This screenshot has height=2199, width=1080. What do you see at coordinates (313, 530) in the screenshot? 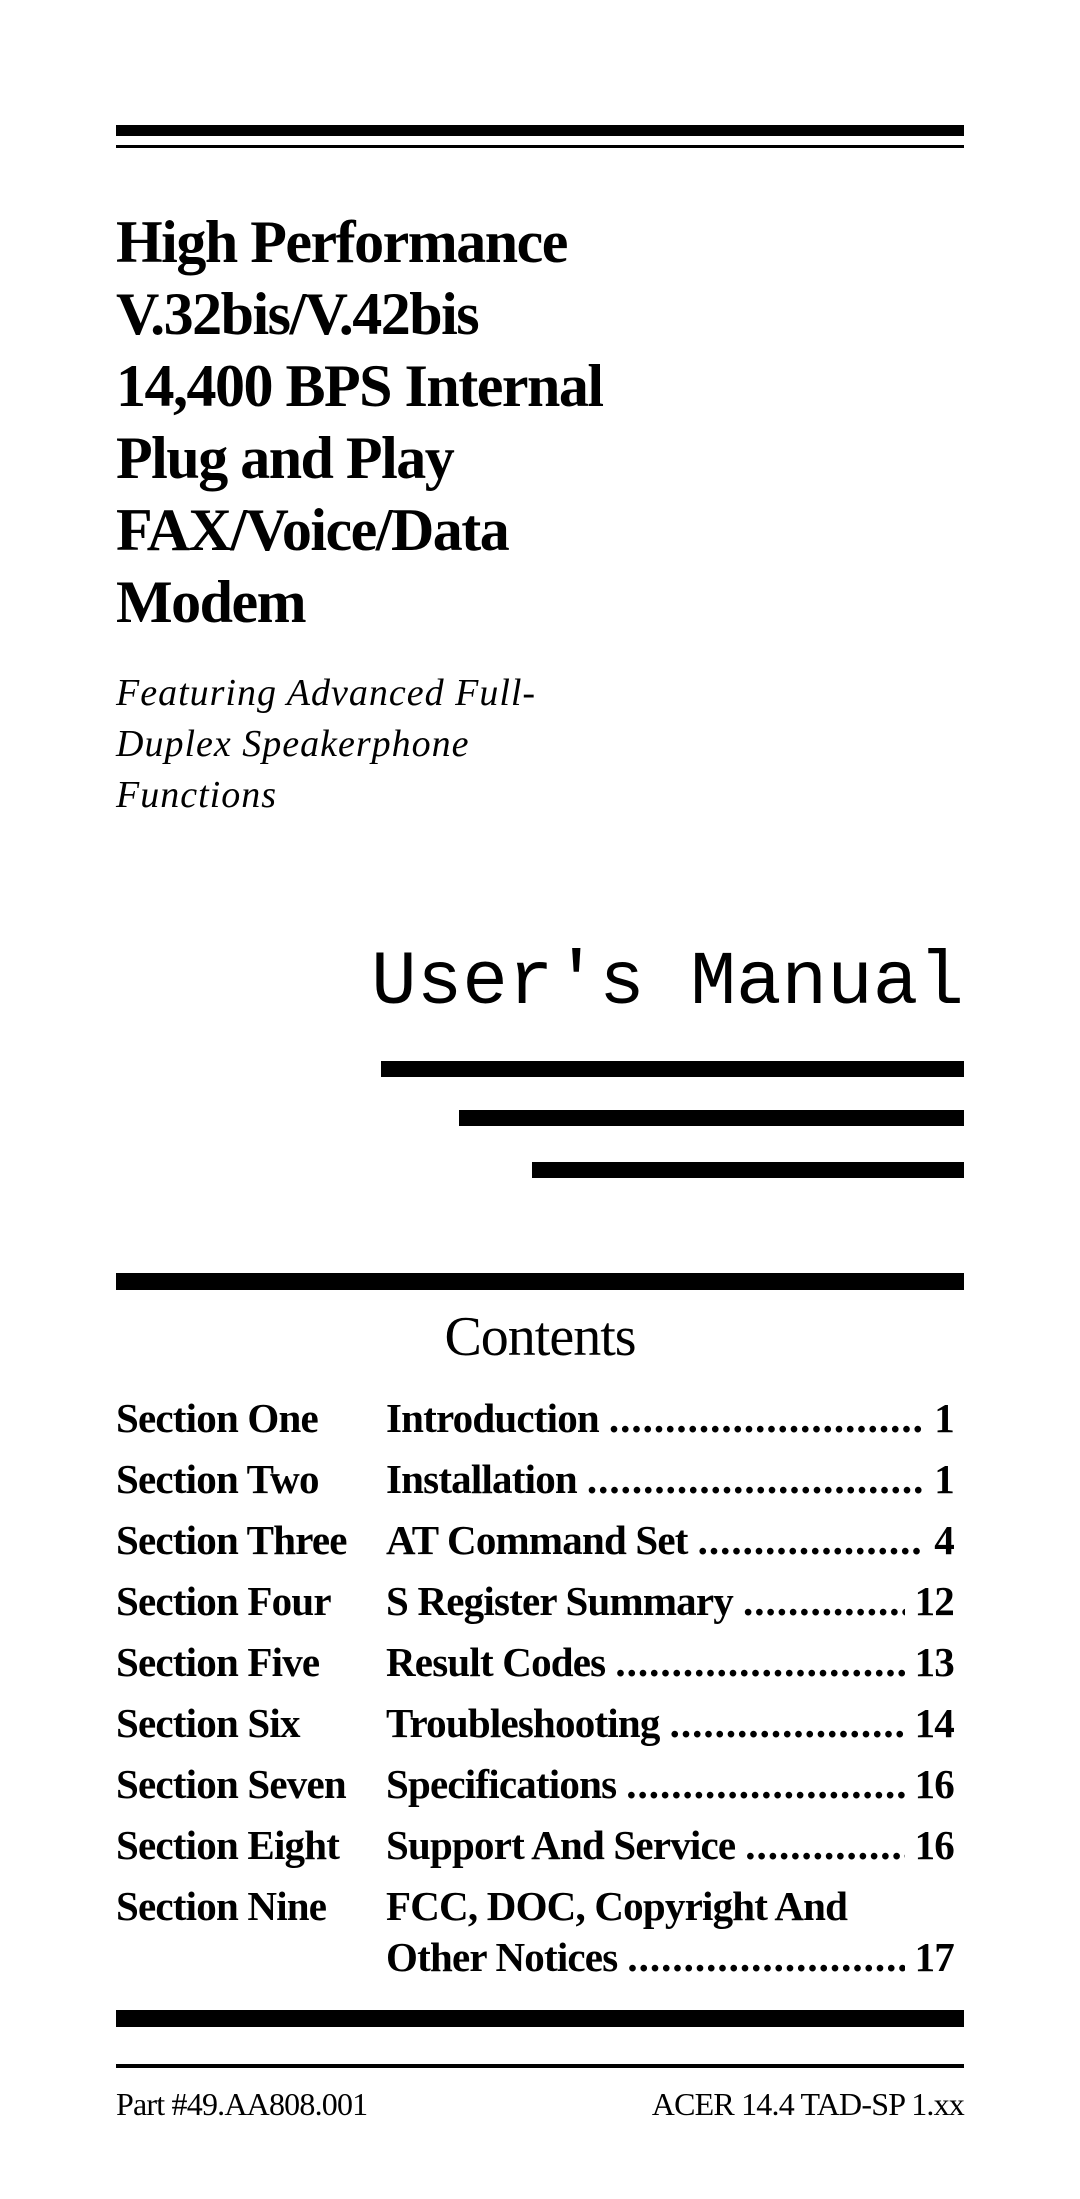
I see `title-line: FAX/Voice/Data` at bounding box center [313, 530].